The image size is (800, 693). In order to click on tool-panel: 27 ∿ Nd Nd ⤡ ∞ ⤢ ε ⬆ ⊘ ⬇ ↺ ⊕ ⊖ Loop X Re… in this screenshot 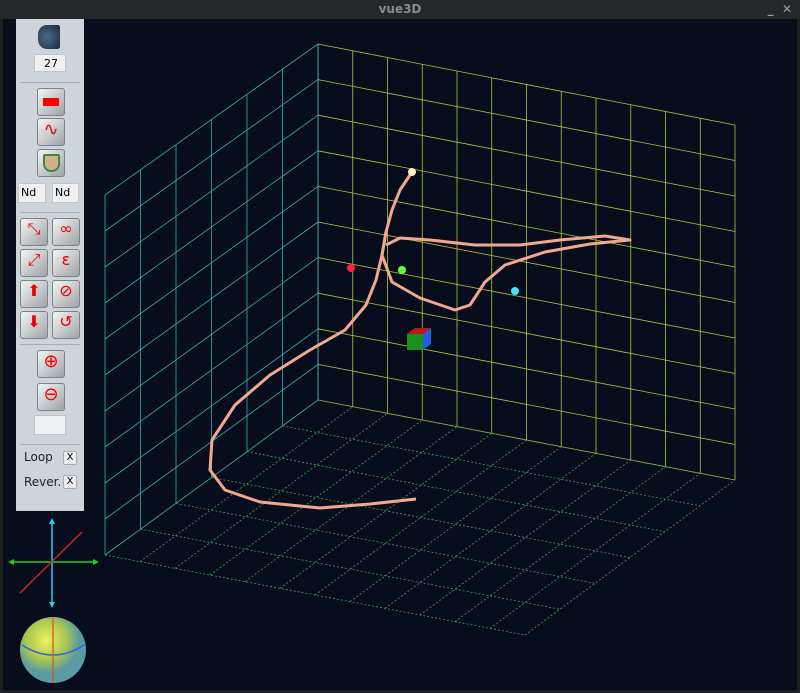, I will do `click(50, 265)`.